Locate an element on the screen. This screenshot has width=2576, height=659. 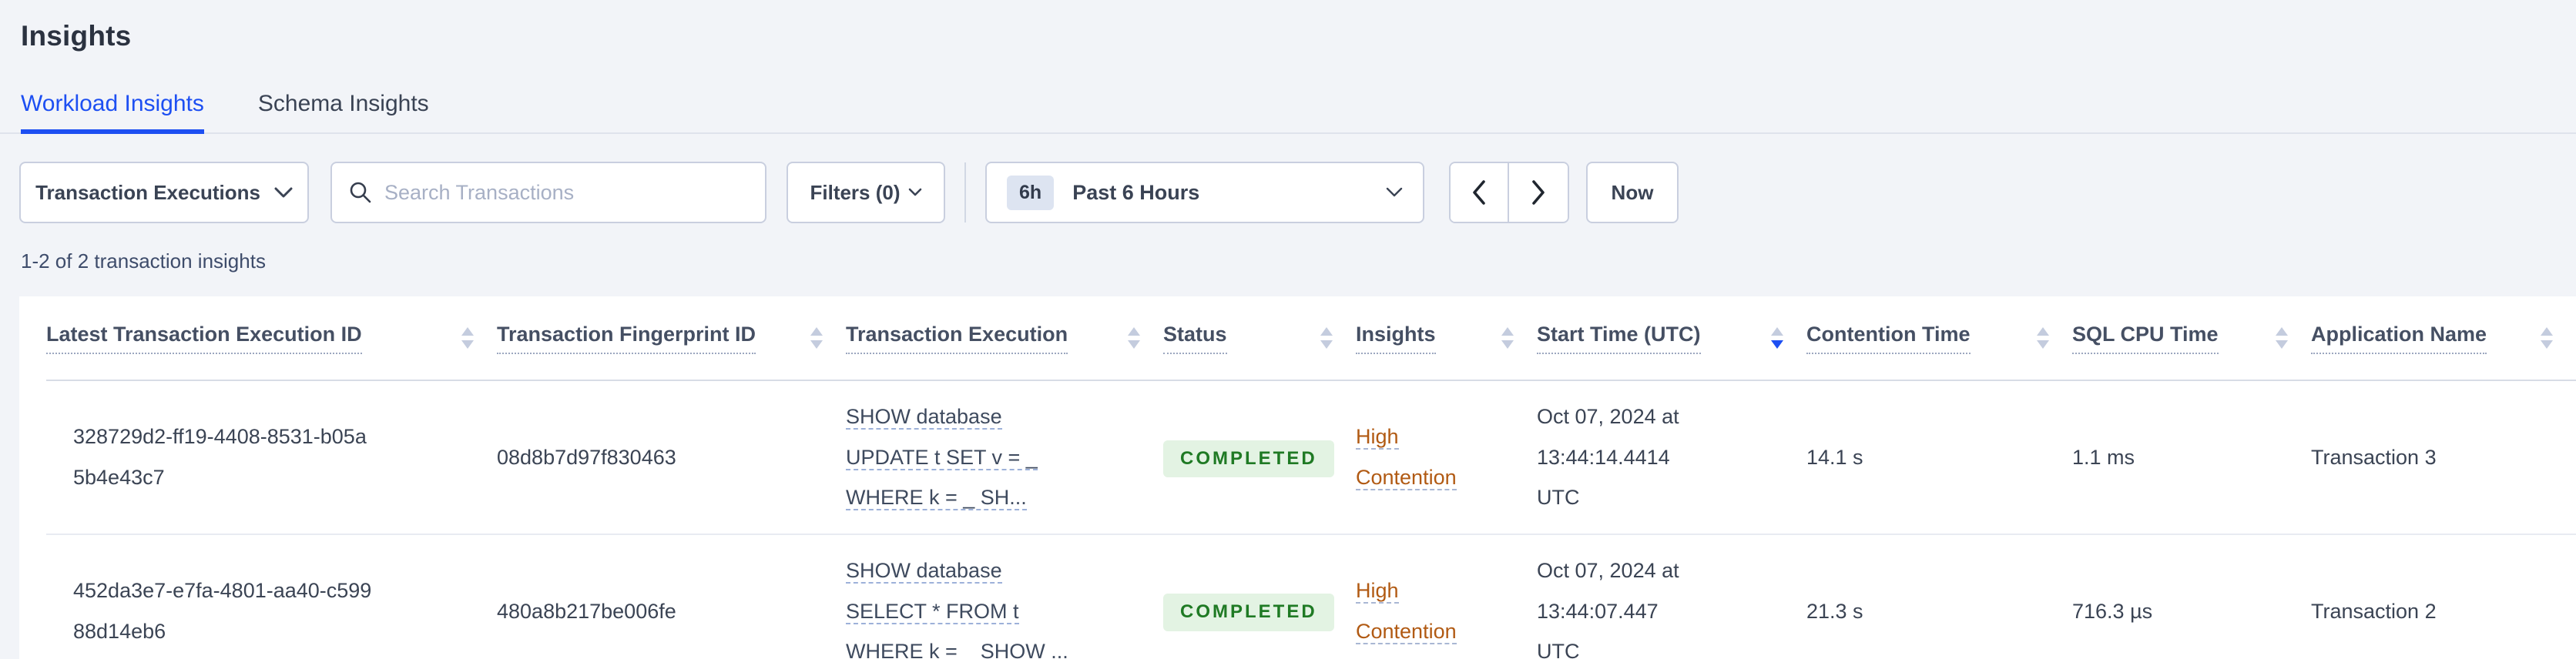
now-button: Now is located at coordinates (1632, 192).